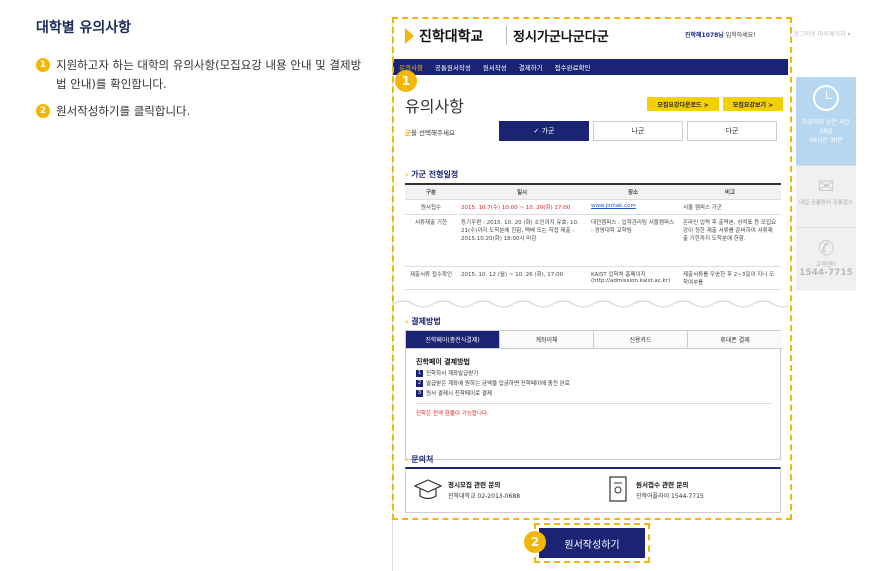 The image size is (896, 571). I want to click on guide-step-2: 2 원서작성하기를 클릭합니다., so click(201, 111).